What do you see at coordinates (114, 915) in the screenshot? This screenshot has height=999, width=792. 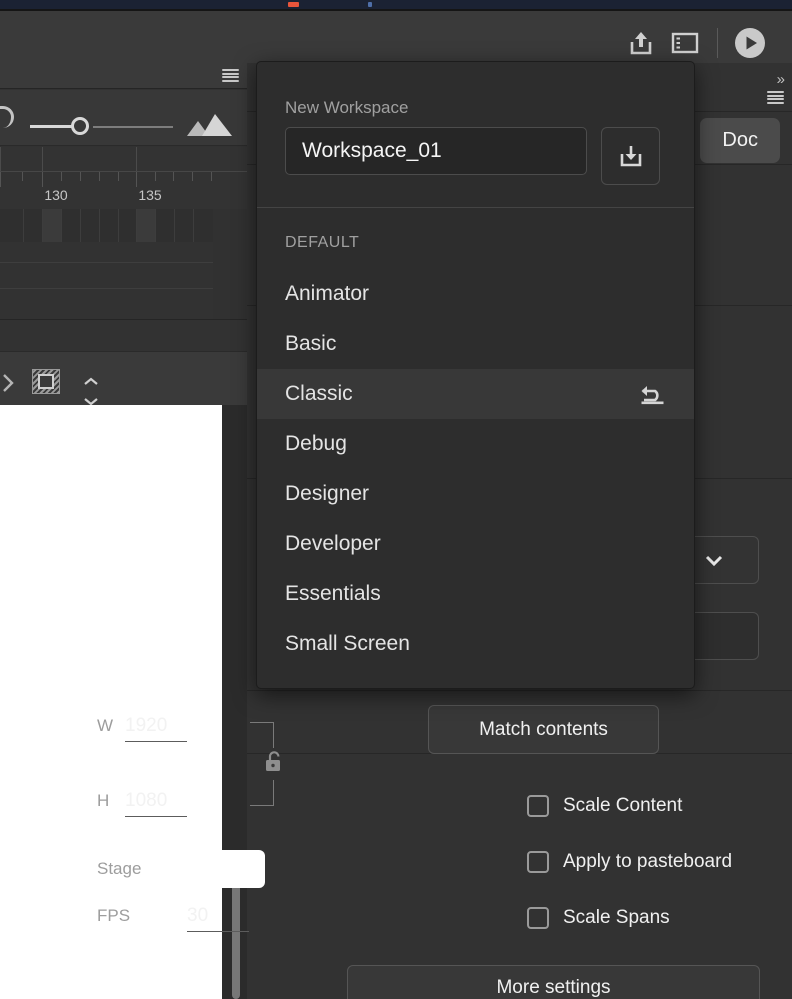 I see `fps-label: FPS` at bounding box center [114, 915].